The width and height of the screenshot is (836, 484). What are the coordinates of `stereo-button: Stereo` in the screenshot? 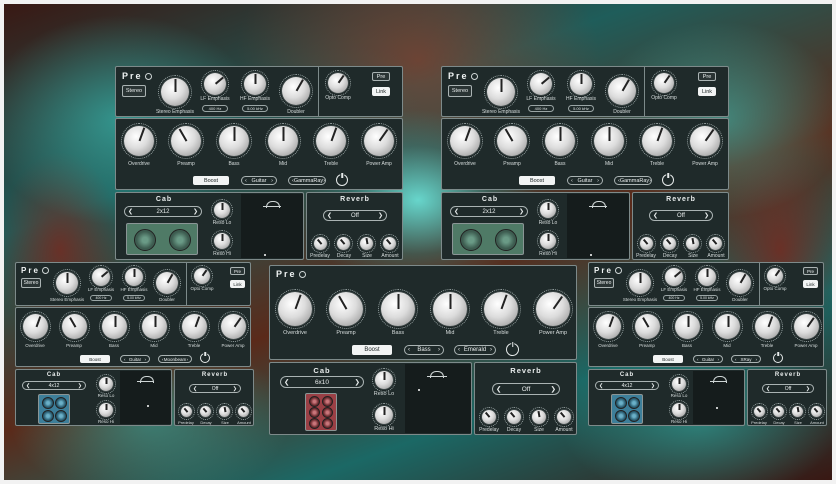 It's located at (604, 283).